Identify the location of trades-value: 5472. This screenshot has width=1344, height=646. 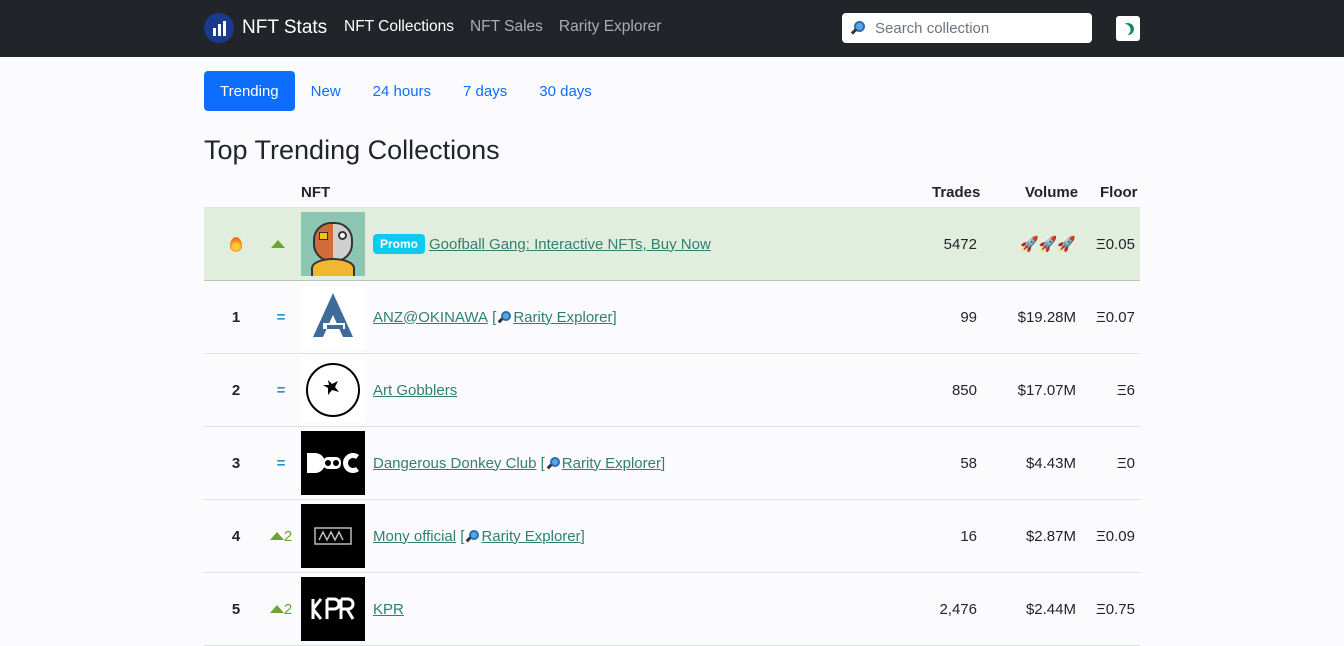
(960, 244).